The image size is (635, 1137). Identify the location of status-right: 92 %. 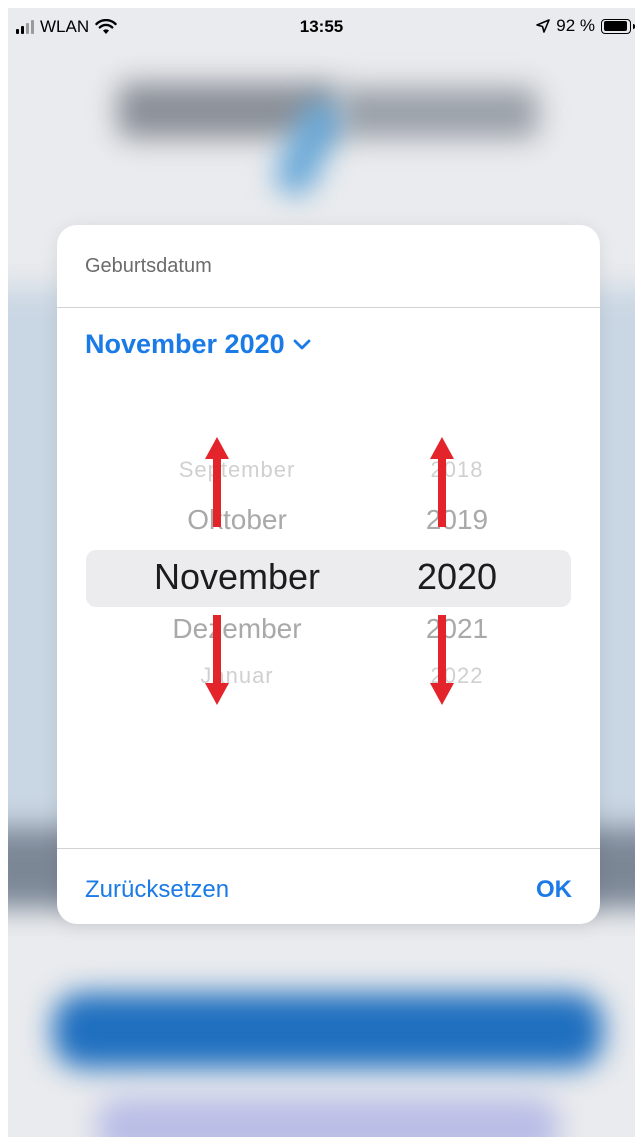
(585, 26).